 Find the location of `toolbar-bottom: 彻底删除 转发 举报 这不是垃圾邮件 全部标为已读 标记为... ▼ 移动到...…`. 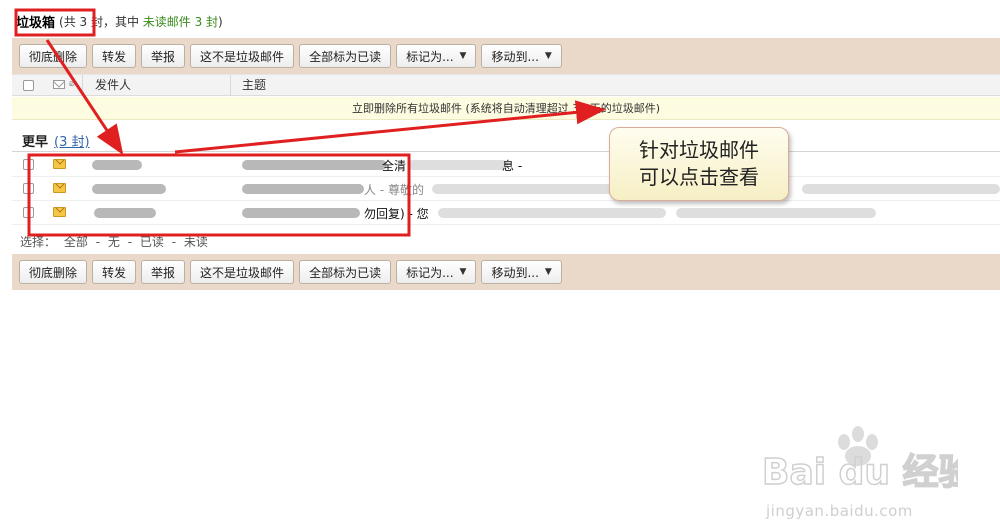

toolbar-bottom: 彻底删除 转发 举报 这不是垃圾邮件 全部标为已读 标记为... ▼ 移动到...… is located at coordinates (506, 272).